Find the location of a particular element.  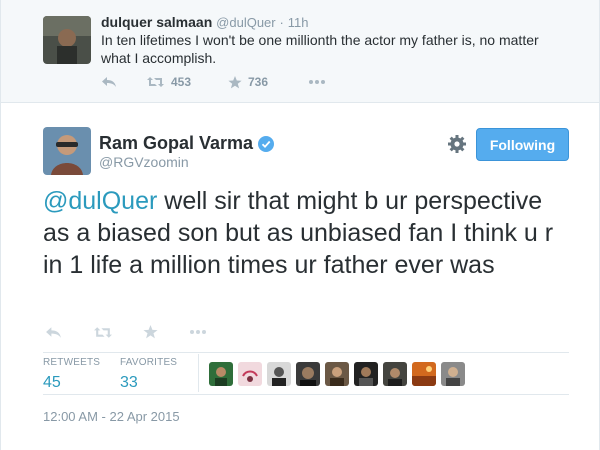

tweet-time: 11h is located at coordinates (298, 22).